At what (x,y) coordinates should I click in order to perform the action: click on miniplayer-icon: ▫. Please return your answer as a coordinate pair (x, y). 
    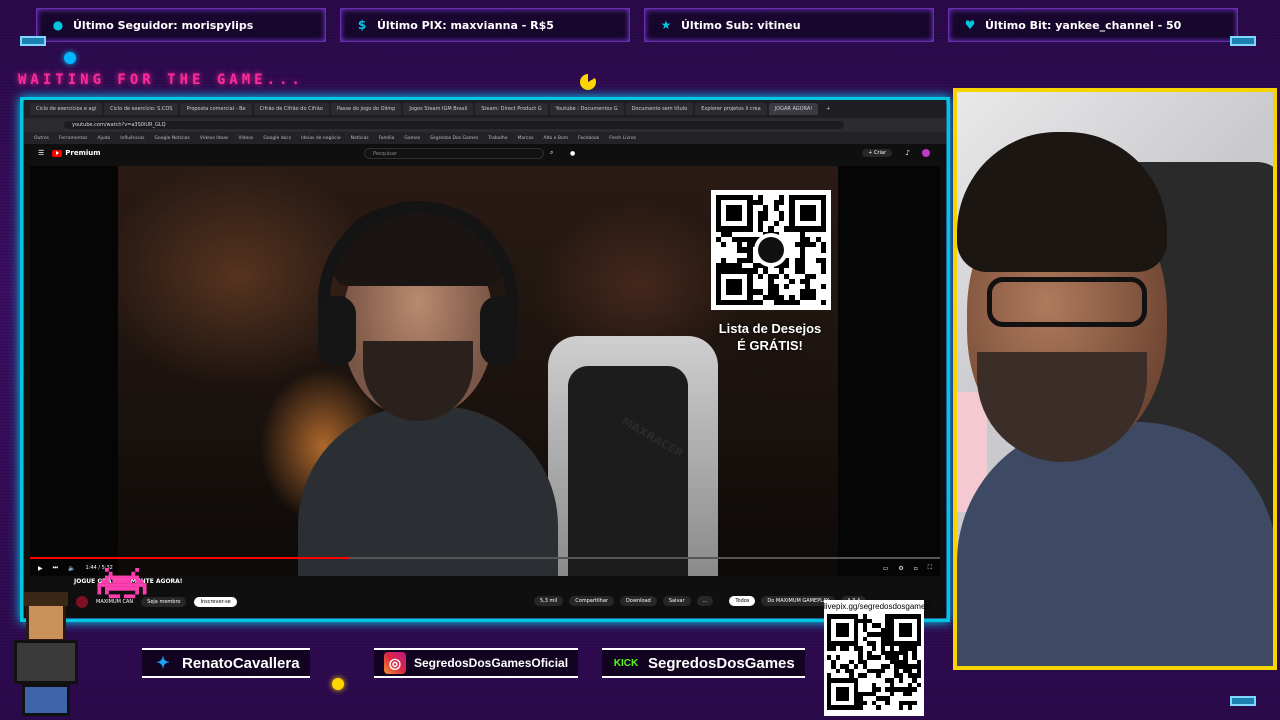
    Looking at the image, I should click on (916, 568).